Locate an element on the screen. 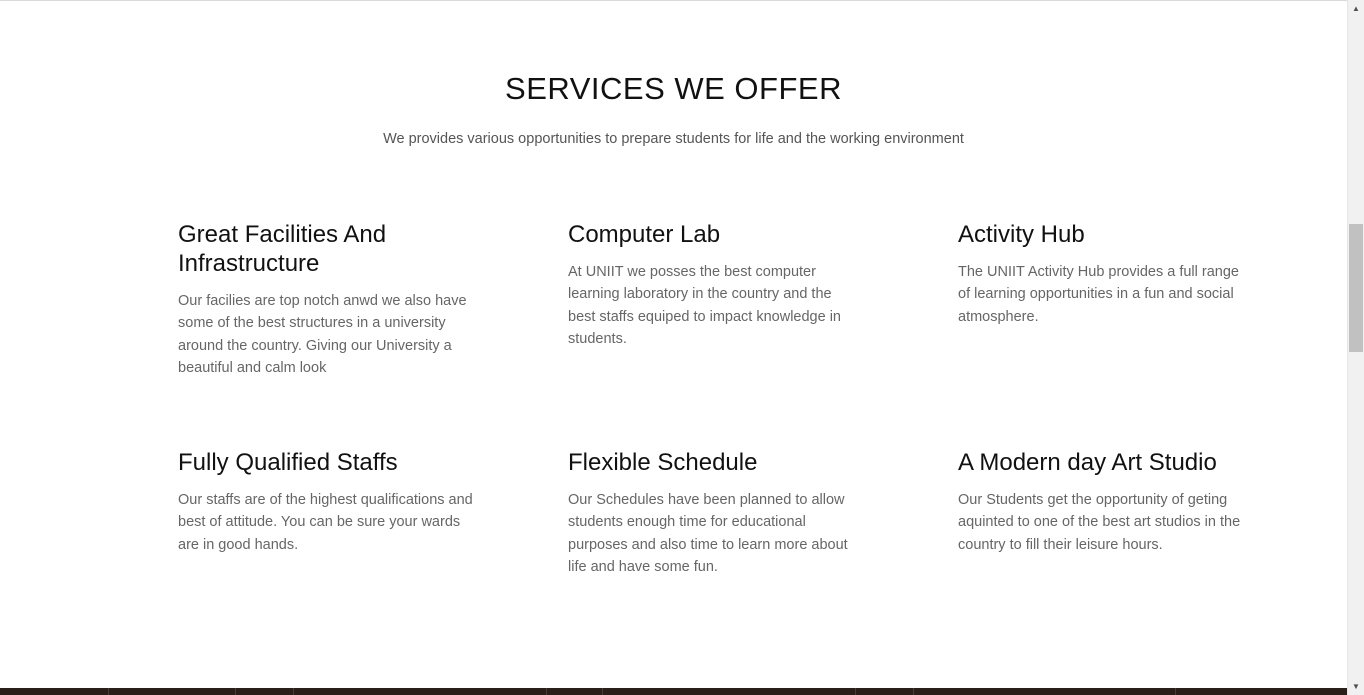  service-title: Computer Lab is located at coordinates (644, 234).